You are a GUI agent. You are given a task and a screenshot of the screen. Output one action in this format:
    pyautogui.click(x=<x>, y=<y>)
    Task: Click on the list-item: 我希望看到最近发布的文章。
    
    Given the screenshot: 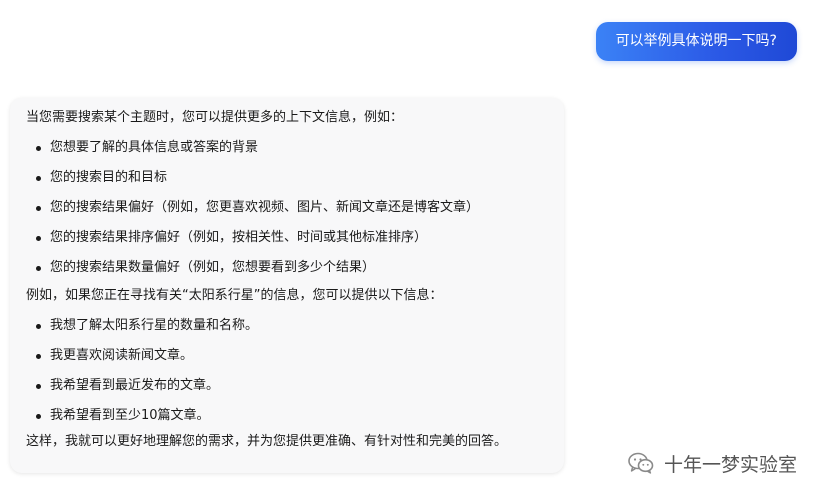 What is the action you would take?
    pyautogui.click(x=295, y=386)
    